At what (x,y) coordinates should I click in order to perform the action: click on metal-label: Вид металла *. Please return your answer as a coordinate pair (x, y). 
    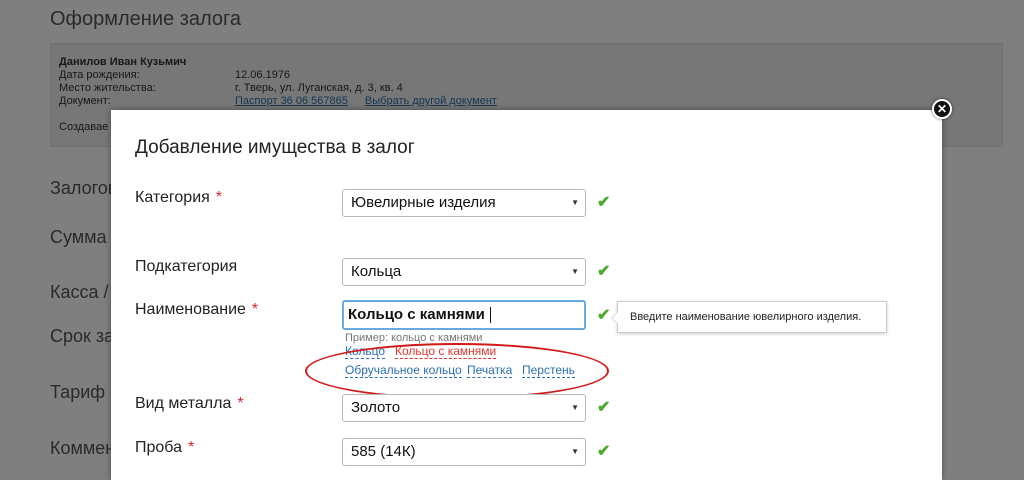
    Looking at the image, I should click on (189, 404).